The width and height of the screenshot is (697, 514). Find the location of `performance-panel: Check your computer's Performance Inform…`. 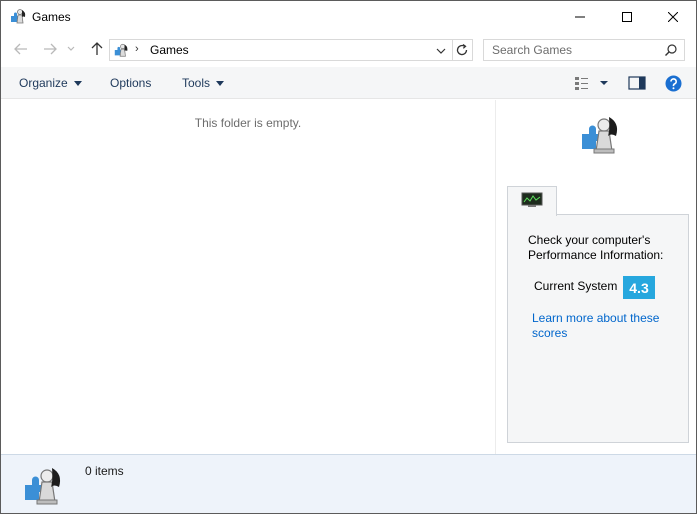

performance-panel: Check your computer's Performance Inform… is located at coordinates (598, 328).